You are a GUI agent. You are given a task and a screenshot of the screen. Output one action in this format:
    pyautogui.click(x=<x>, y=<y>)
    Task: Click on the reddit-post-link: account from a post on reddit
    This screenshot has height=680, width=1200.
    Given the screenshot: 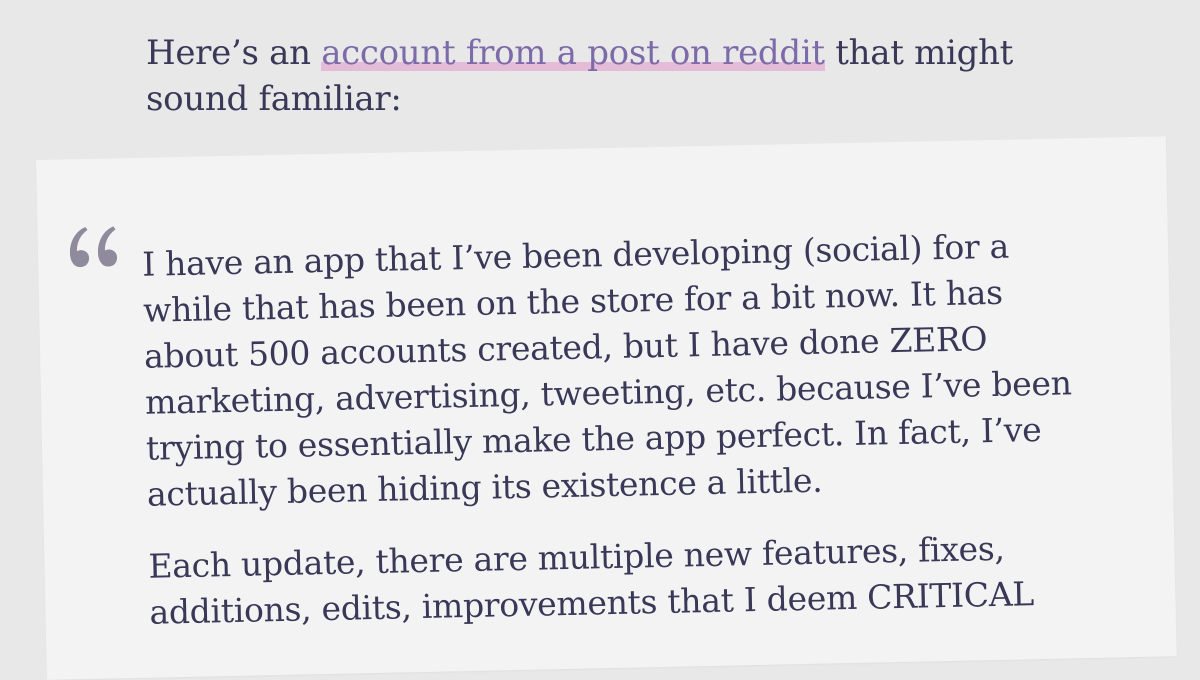 What is the action you would take?
    pyautogui.click(x=573, y=53)
    